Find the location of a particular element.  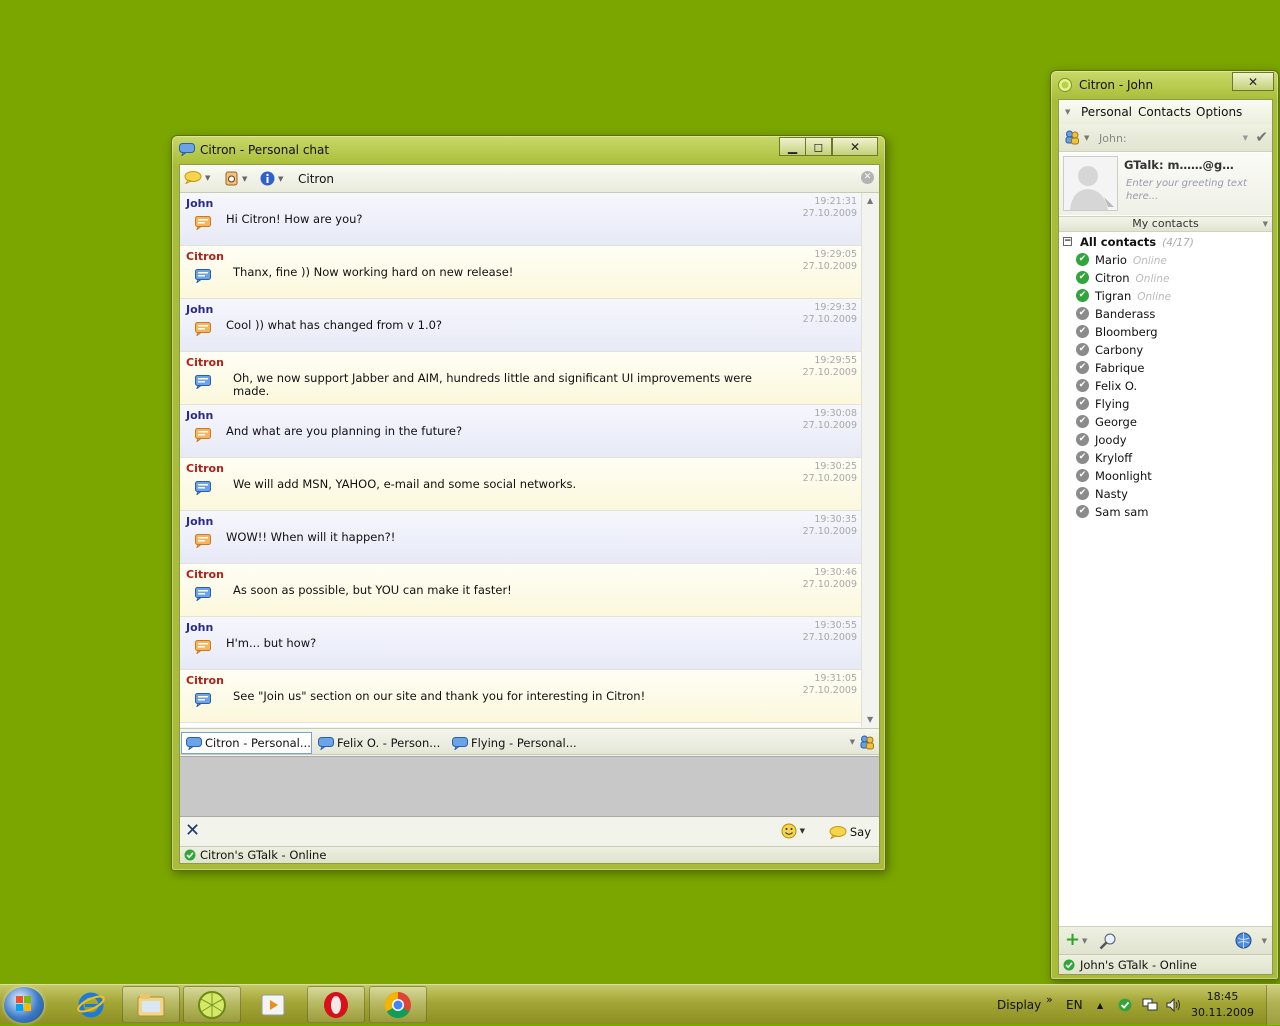

contact-item: ✔ Bloomberg is located at coordinates (1165, 332).